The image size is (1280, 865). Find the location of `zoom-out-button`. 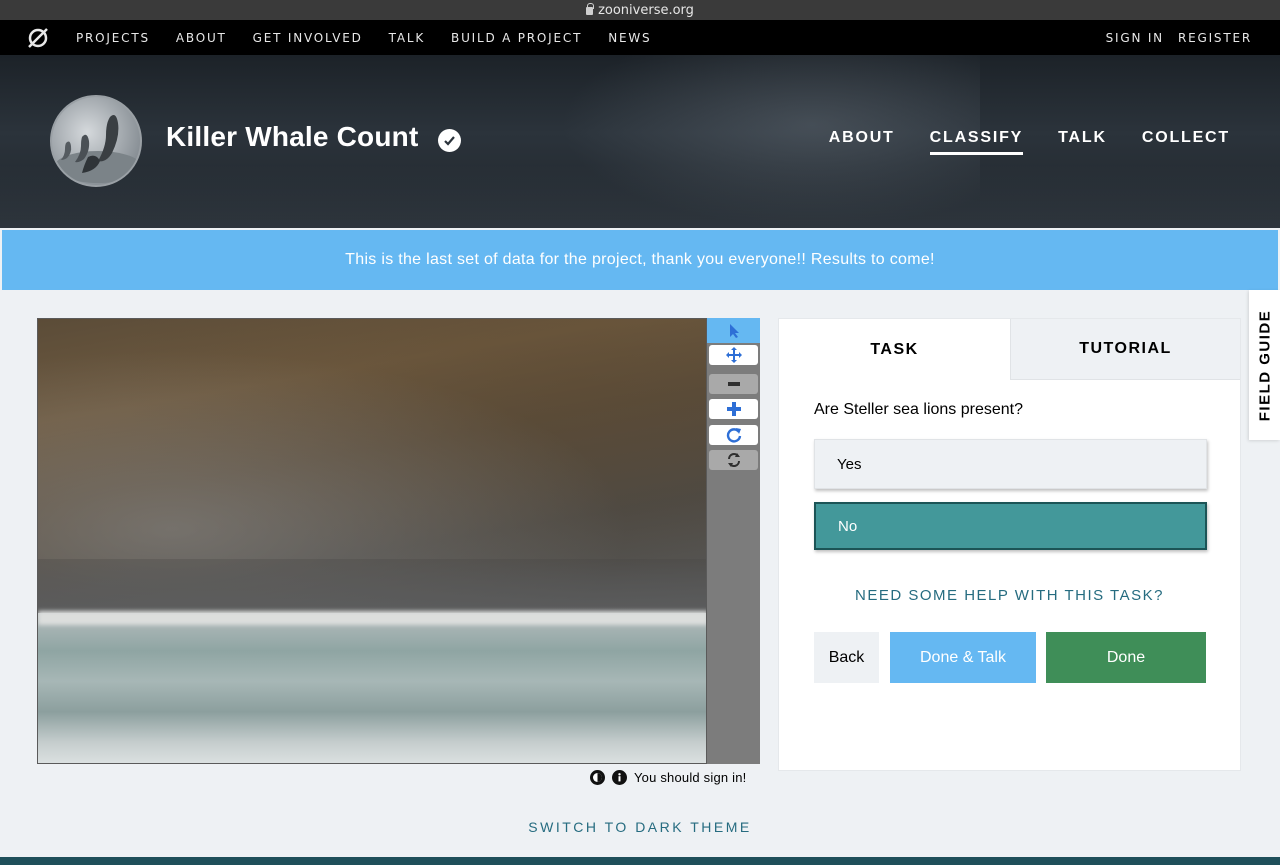

zoom-out-button is located at coordinates (733, 384).